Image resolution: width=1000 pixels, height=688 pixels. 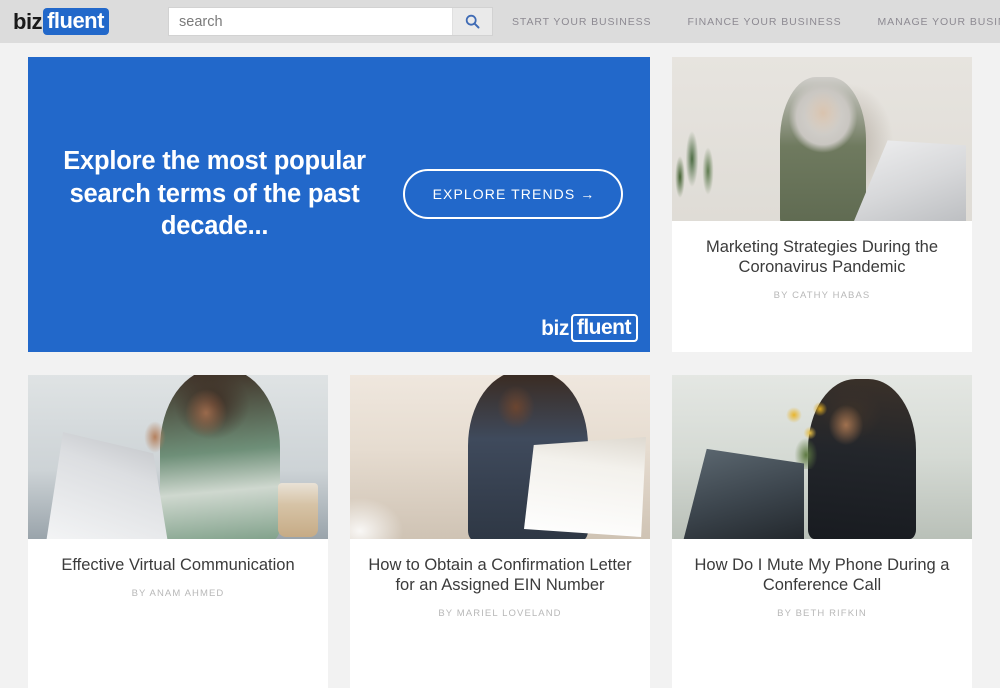 I want to click on site-logo: biz fluent, so click(x=61, y=21).